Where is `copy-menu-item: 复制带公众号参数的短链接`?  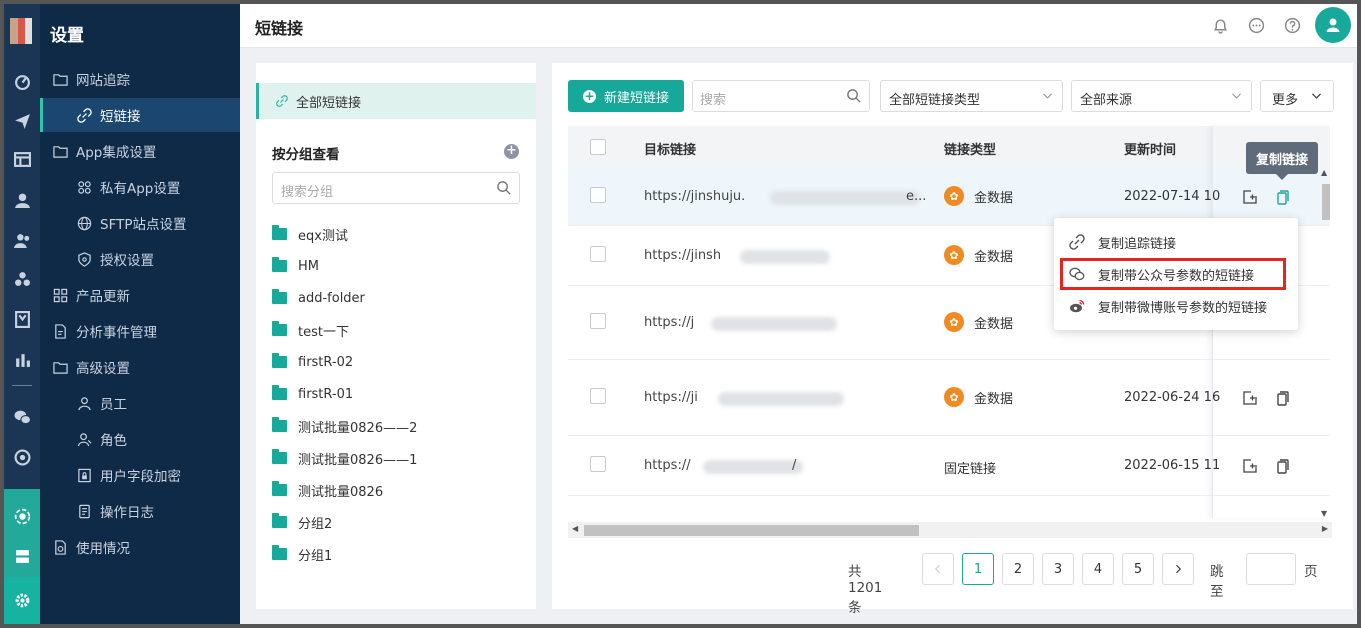 copy-menu-item: 复制带公众号参数的短链接 is located at coordinates (1173, 274).